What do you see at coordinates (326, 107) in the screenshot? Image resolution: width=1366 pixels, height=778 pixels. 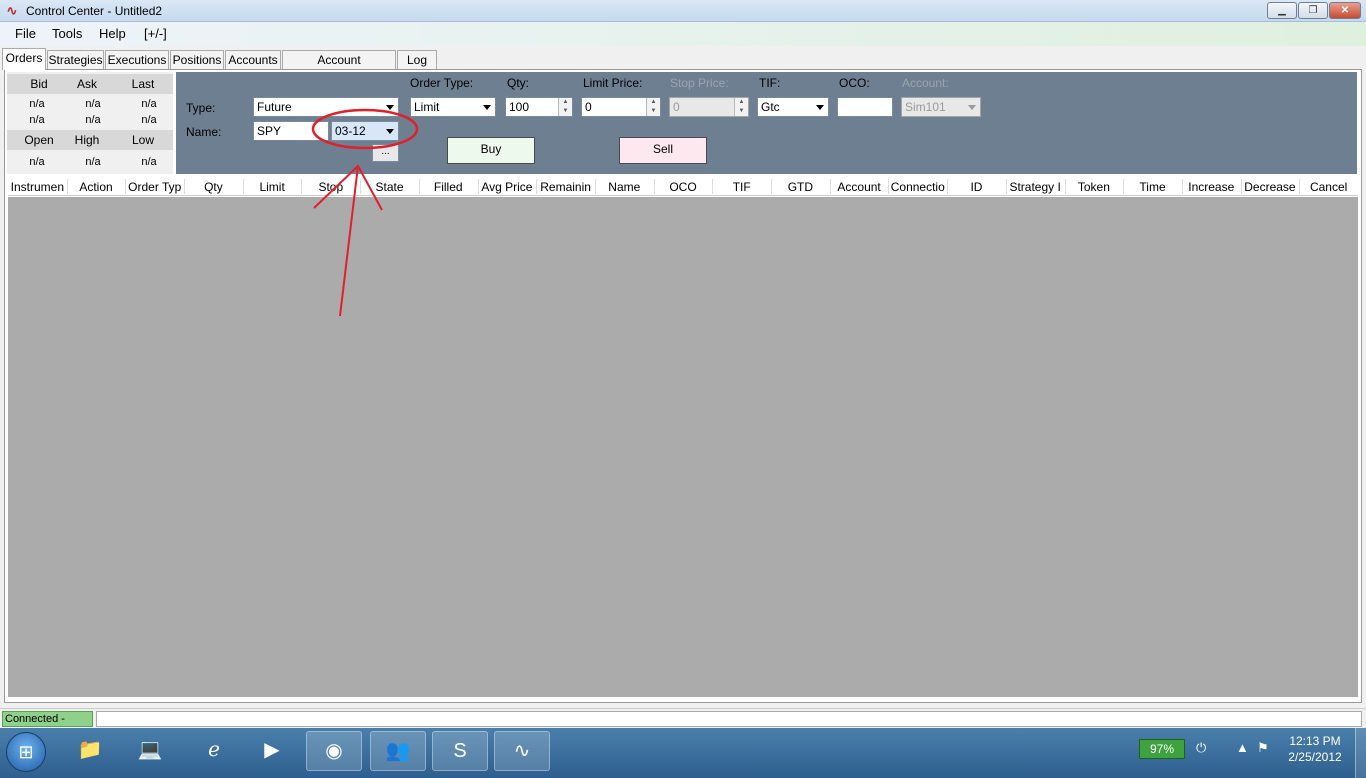 I see `instrument-type-dropdown: Future` at bounding box center [326, 107].